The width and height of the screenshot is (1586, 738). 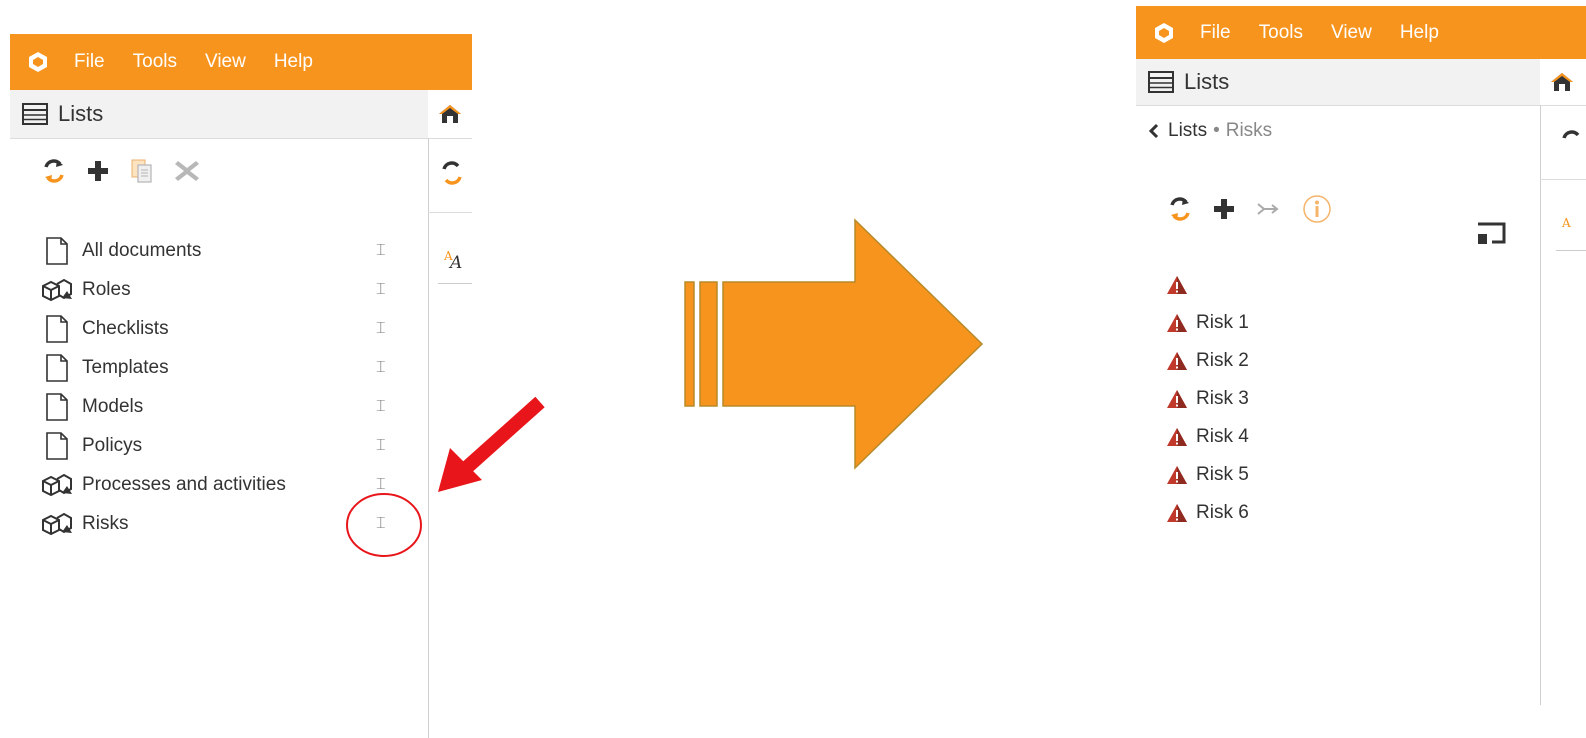 What do you see at coordinates (1346, 475) in the screenshot?
I see `list-item: Risk 5` at bounding box center [1346, 475].